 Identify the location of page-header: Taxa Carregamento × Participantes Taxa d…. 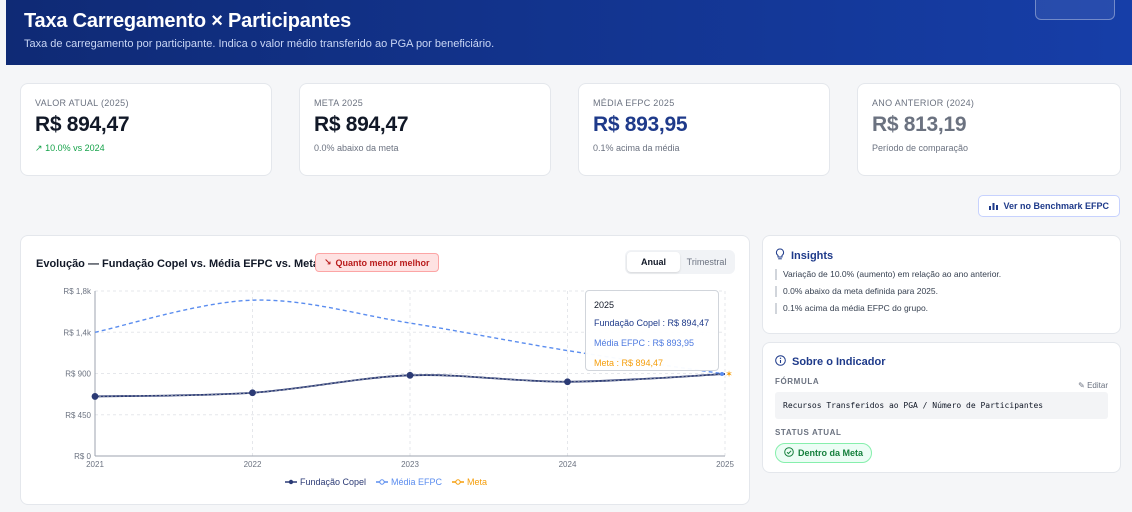
(569, 32).